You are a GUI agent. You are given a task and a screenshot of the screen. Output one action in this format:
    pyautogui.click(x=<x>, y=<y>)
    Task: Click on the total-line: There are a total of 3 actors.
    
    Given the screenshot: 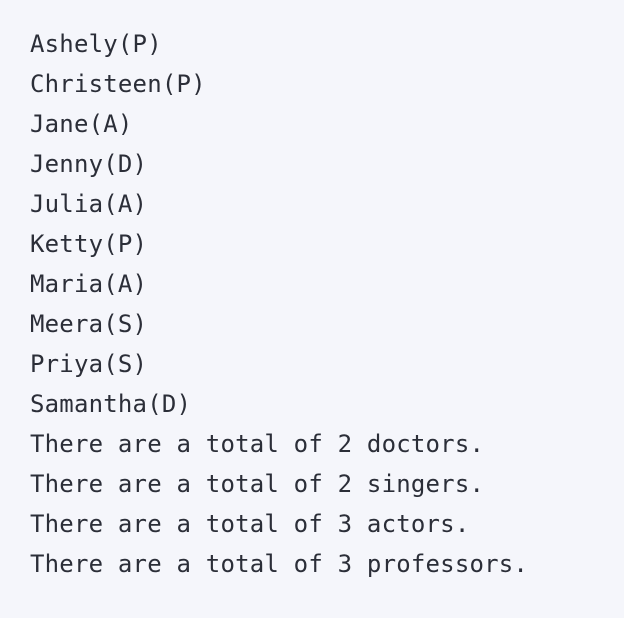 What is the action you would take?
    pyautogui.click(x=250, y=524)
    